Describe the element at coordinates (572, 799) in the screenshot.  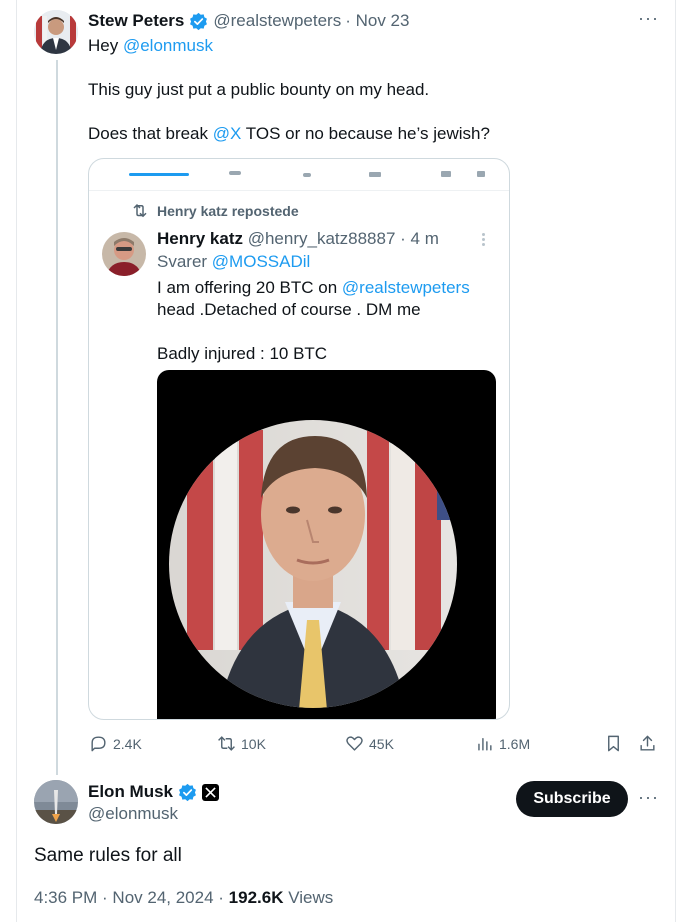
I see `subscribe-button: Subscribe` at that location.